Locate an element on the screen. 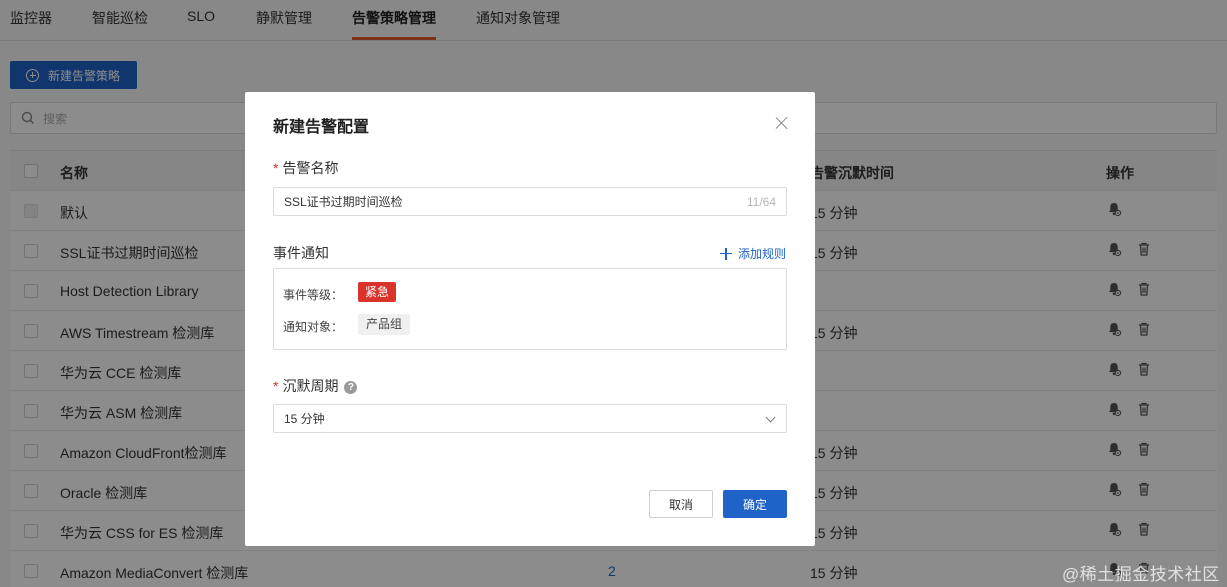 The height and width of the screenshot is (587, 1227). dialog-title: 新建告警配置 is located at coordinates (321, 127).